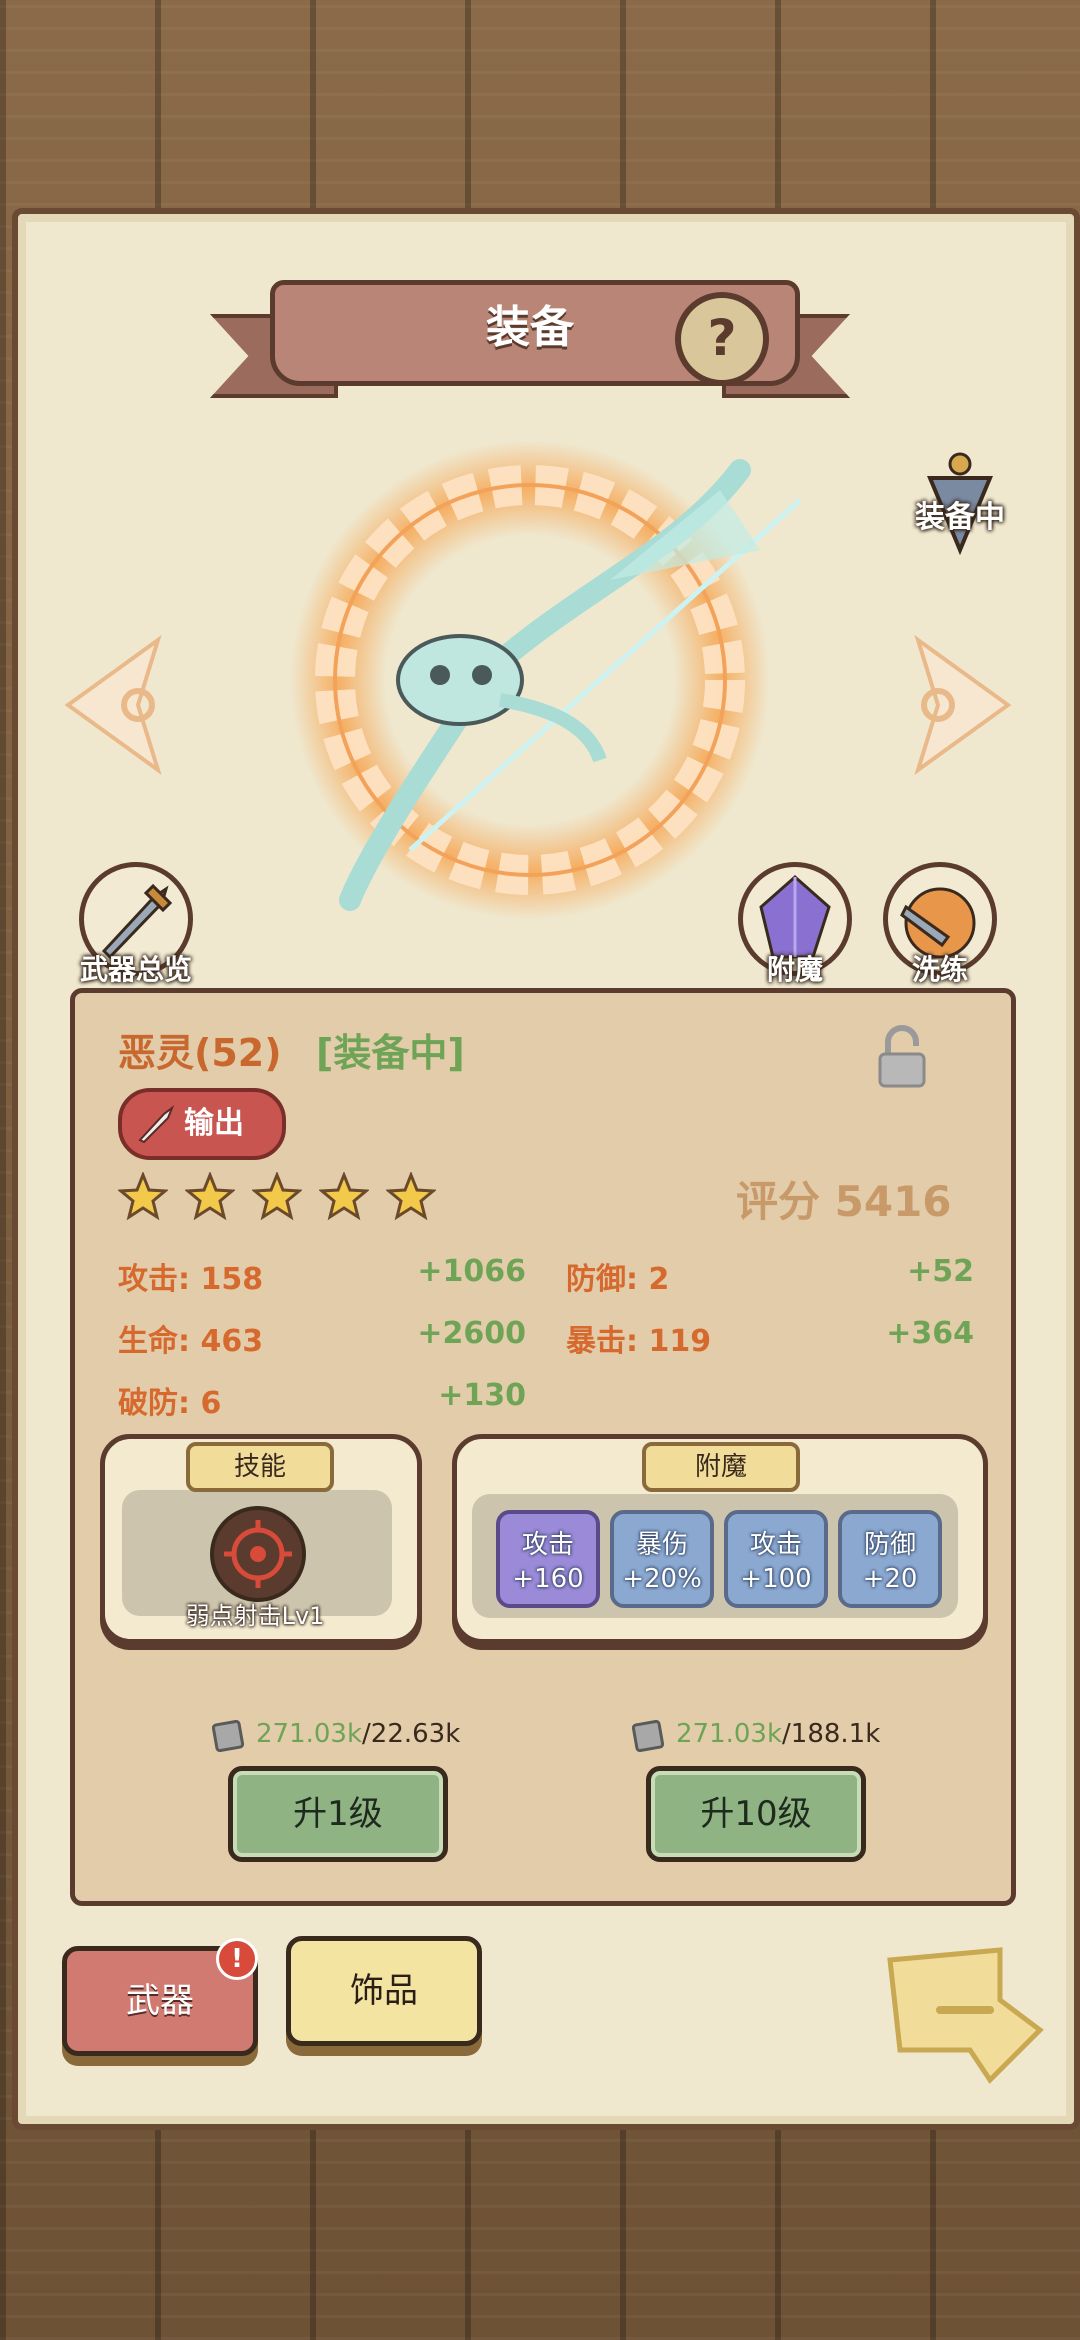  What do you see at coordinates (191, 1279) in the screenshot?
I see `stat-attack: 攻击: 158` at bounding box center [191, 1279].